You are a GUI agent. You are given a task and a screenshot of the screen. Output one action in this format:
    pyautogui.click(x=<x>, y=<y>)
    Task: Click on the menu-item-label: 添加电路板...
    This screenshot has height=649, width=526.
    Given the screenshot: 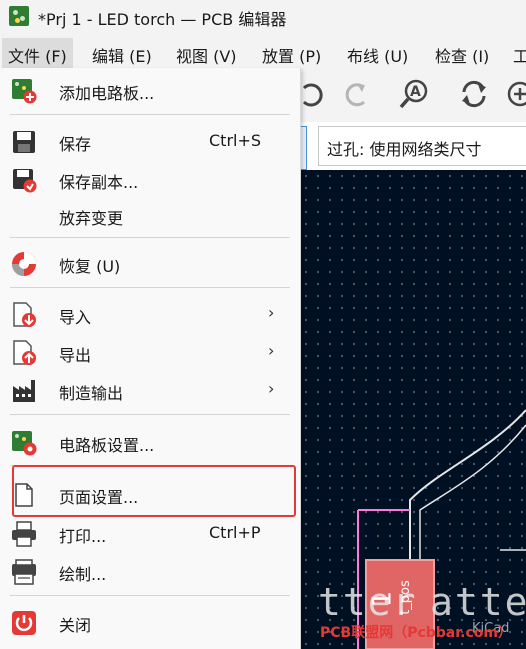 What is the action you would take?
    pyautogui.click(x=107, y=93)
    